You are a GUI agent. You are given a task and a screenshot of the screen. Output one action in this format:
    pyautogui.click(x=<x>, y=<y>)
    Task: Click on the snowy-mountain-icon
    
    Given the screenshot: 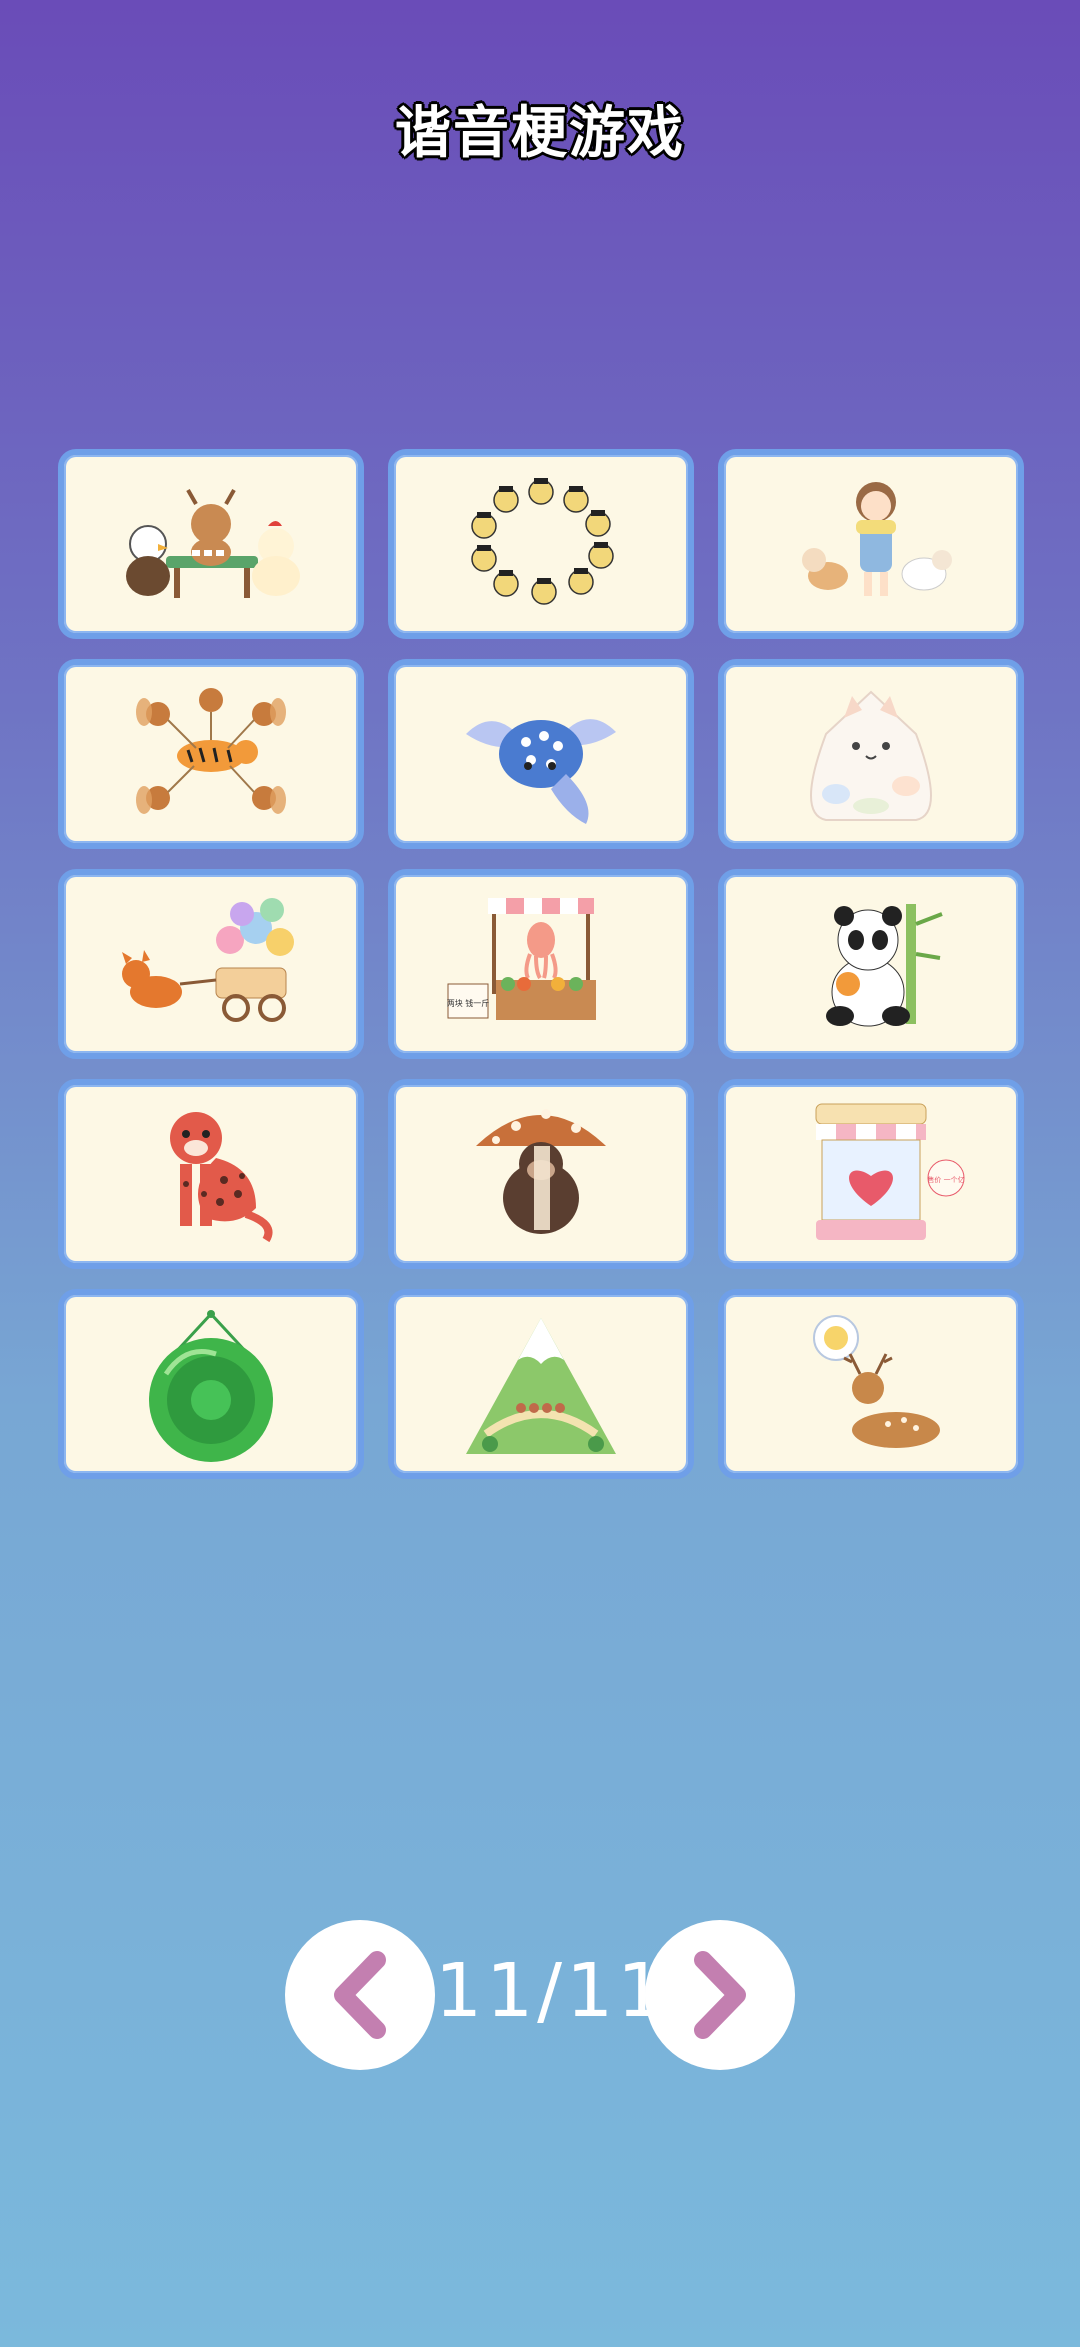 What is the action you would take?
    pyautogui.click(x=541, y=1386)
    